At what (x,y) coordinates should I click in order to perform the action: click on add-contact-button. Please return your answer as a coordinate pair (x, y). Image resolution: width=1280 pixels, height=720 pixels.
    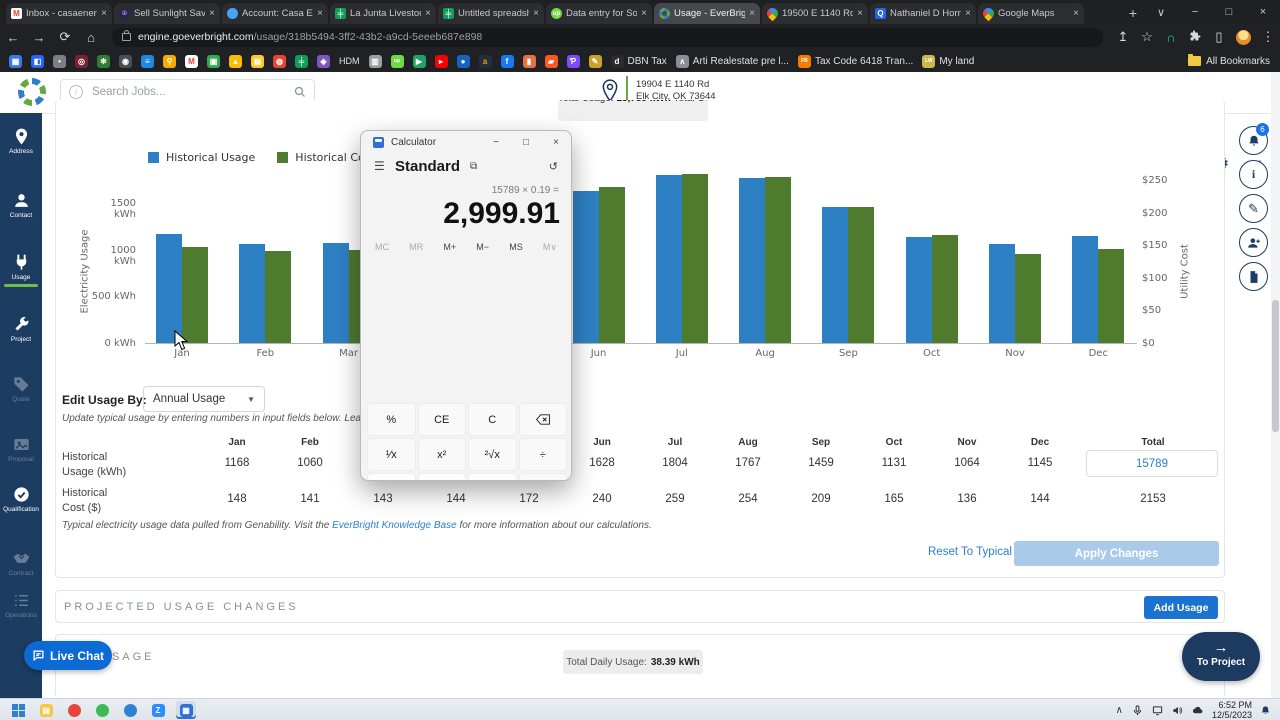
    Looking at the image, I should click on (1253, 242).